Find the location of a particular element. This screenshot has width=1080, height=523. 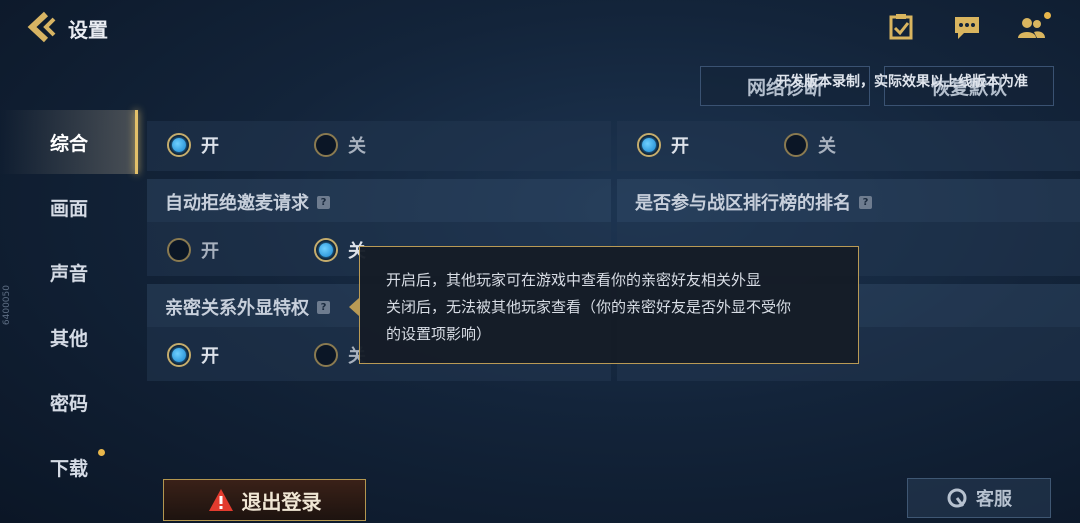

sidebar-code: 6400050 is located at coordinates (7, 305).